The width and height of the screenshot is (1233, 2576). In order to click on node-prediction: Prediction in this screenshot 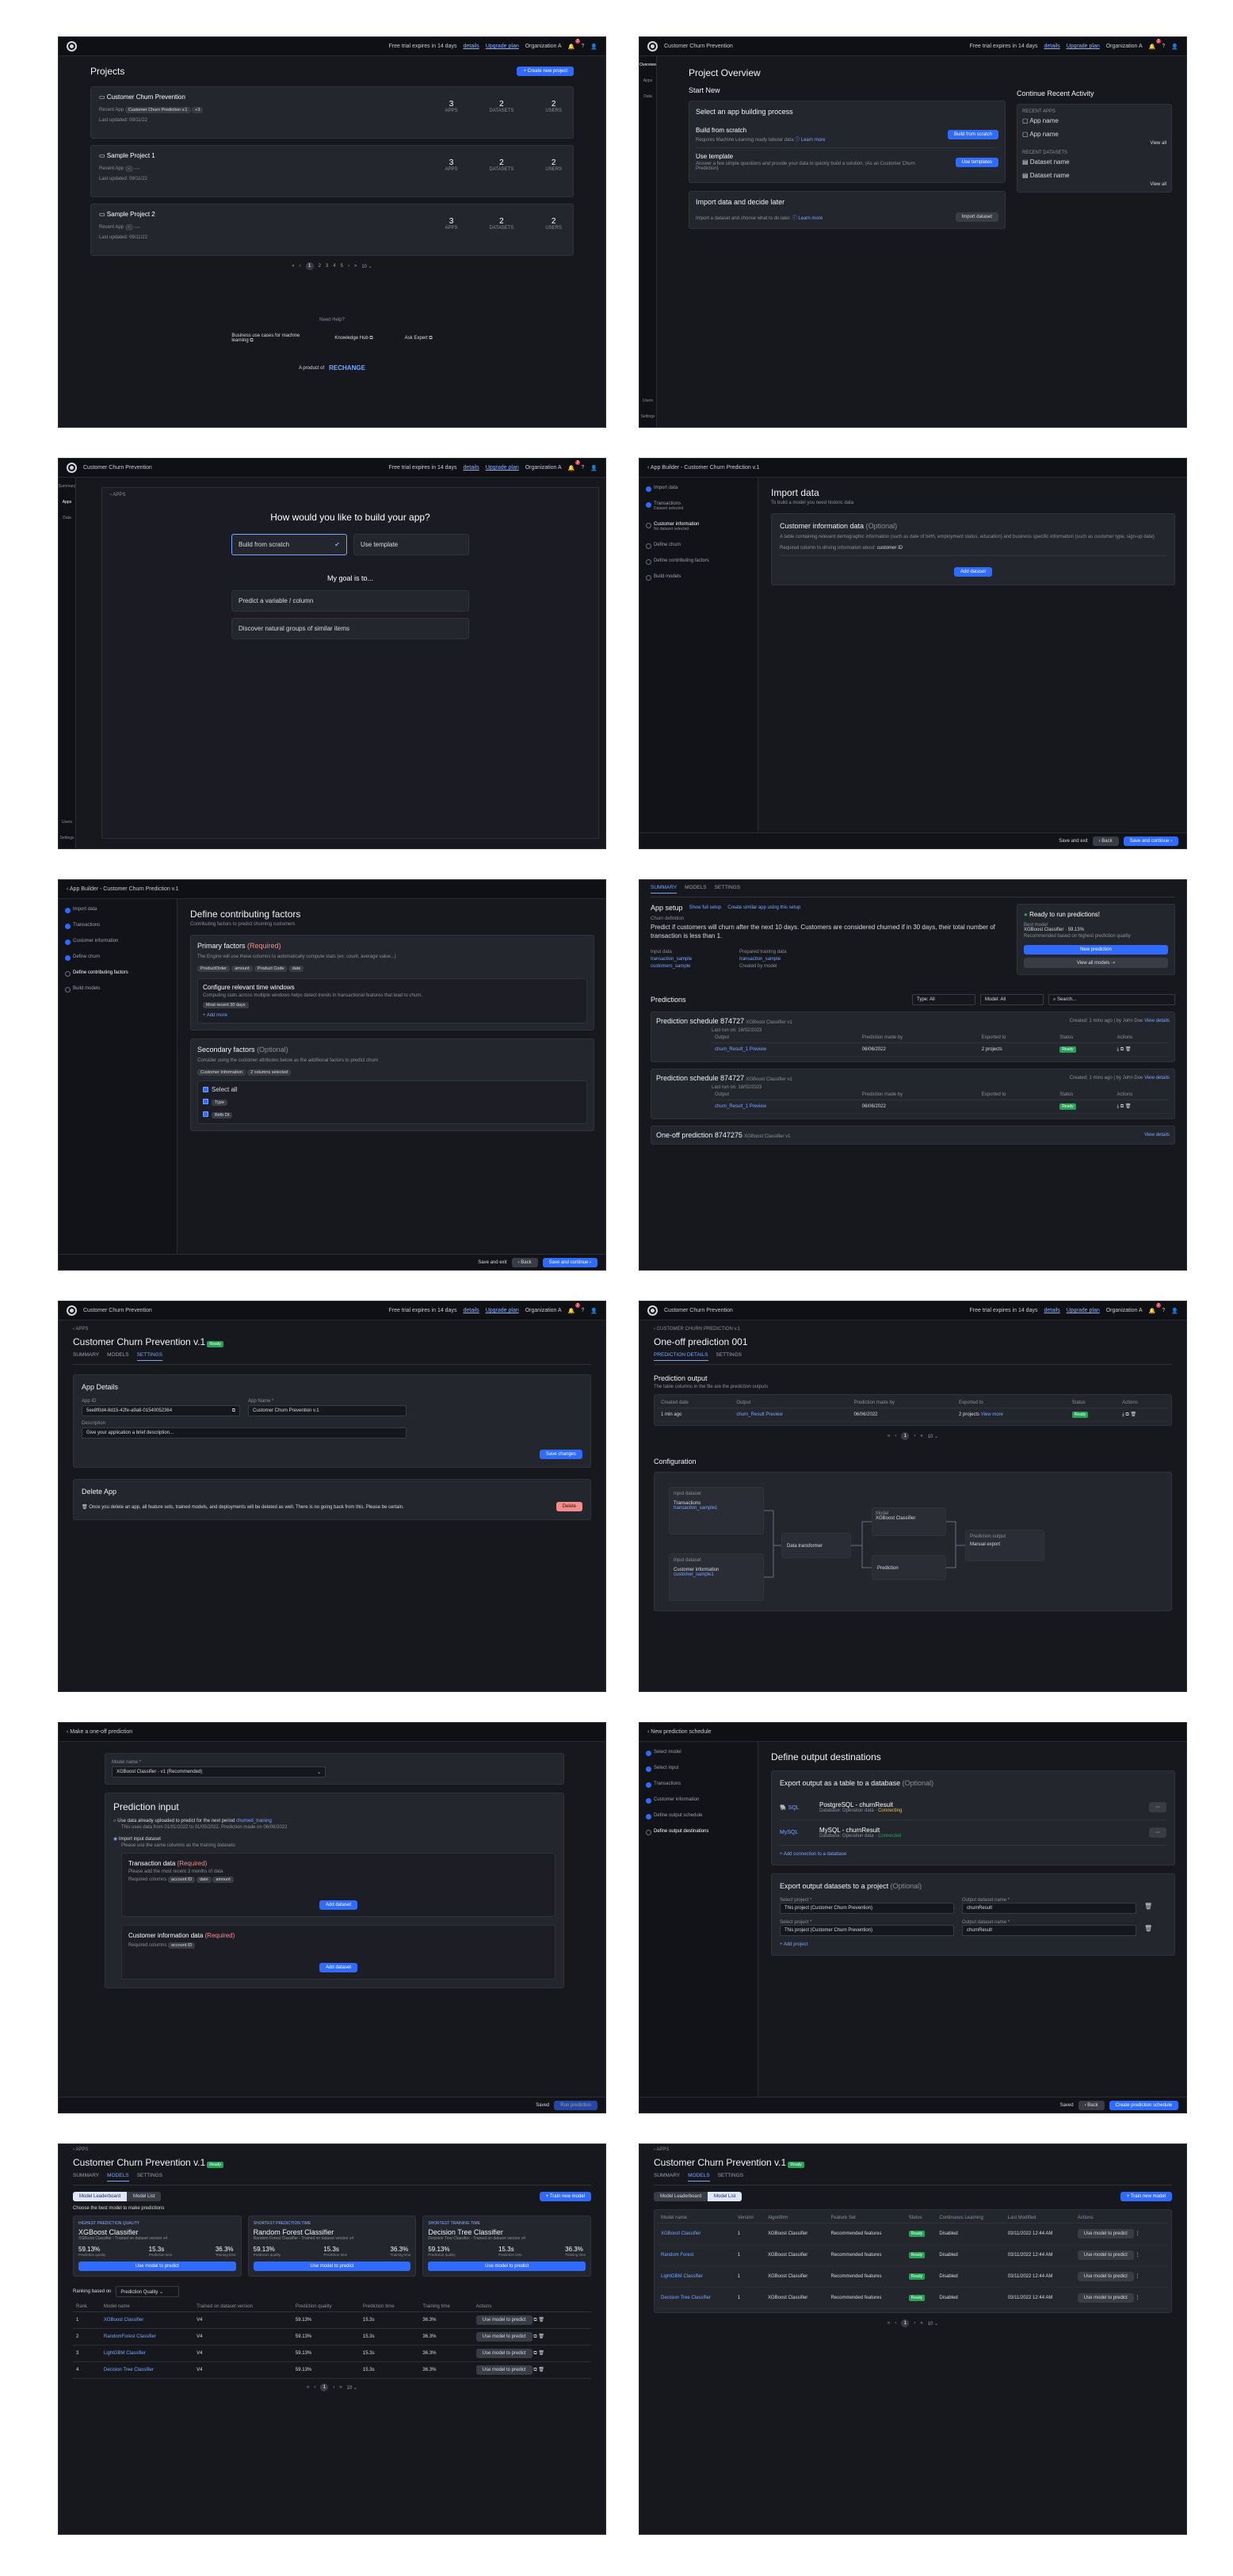, I will do `click(909, 1568)`.